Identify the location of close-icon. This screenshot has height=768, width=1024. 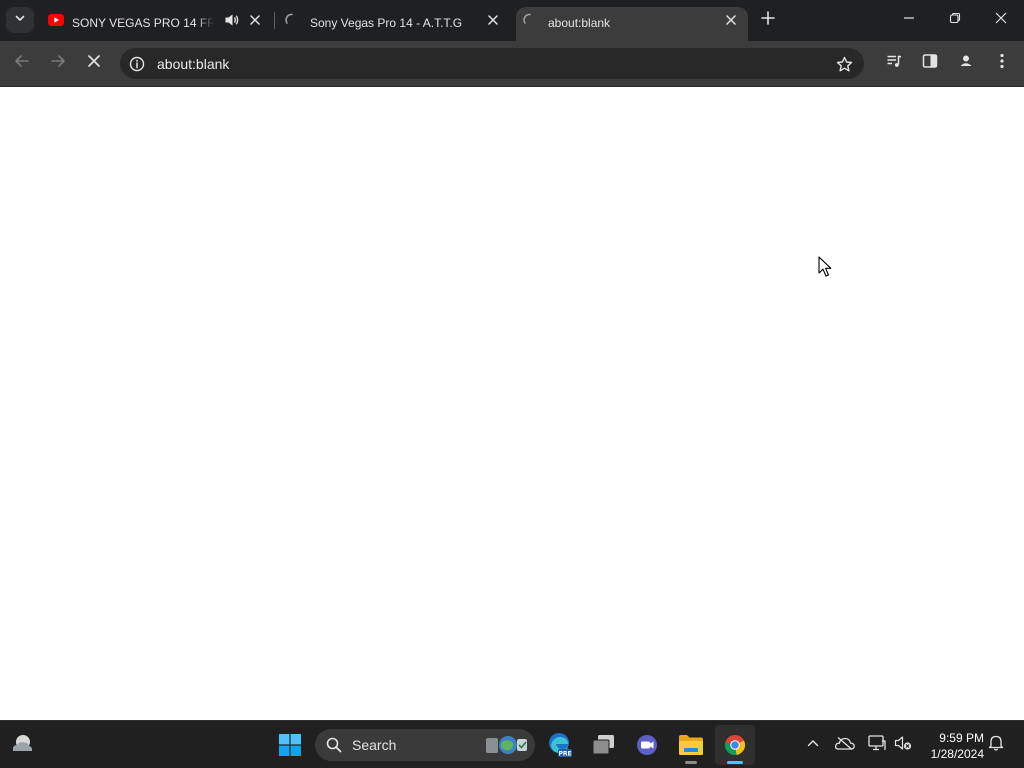
(1001, 20).